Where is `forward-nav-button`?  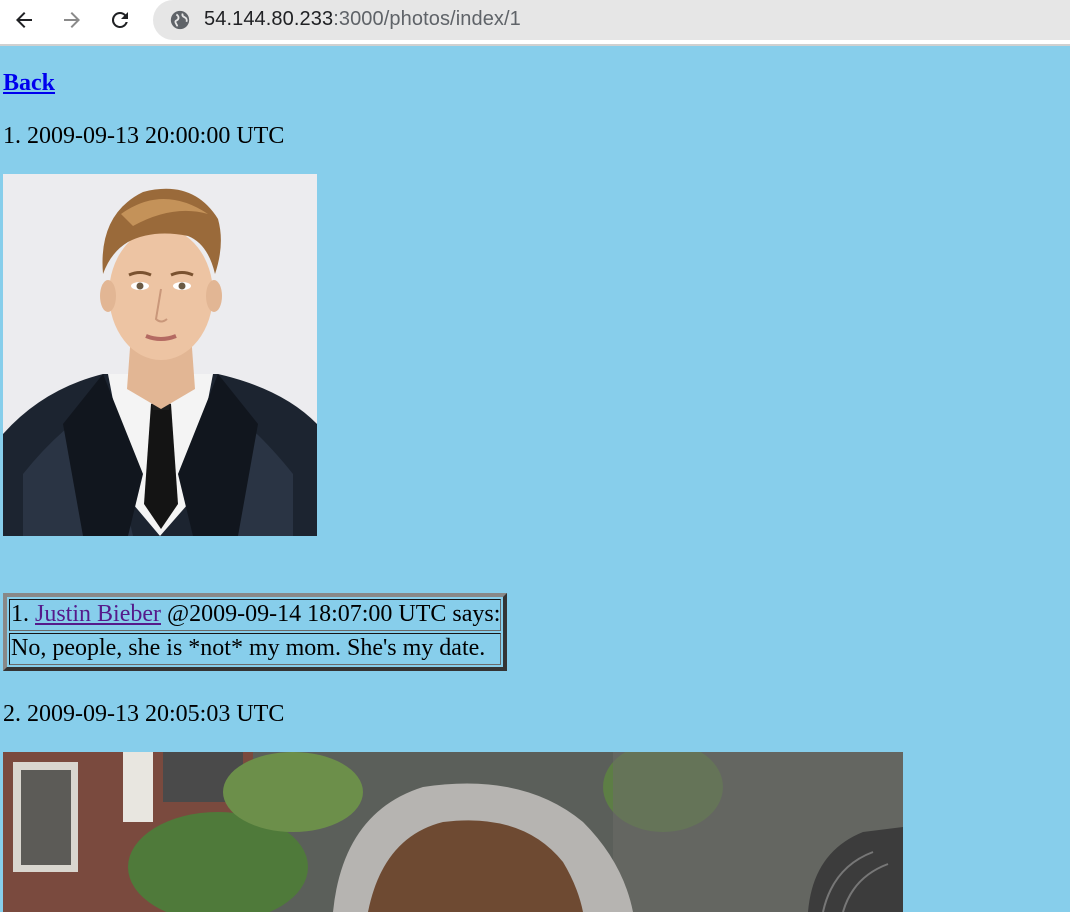
forward-nav-button is located at coordinates (72, 20).